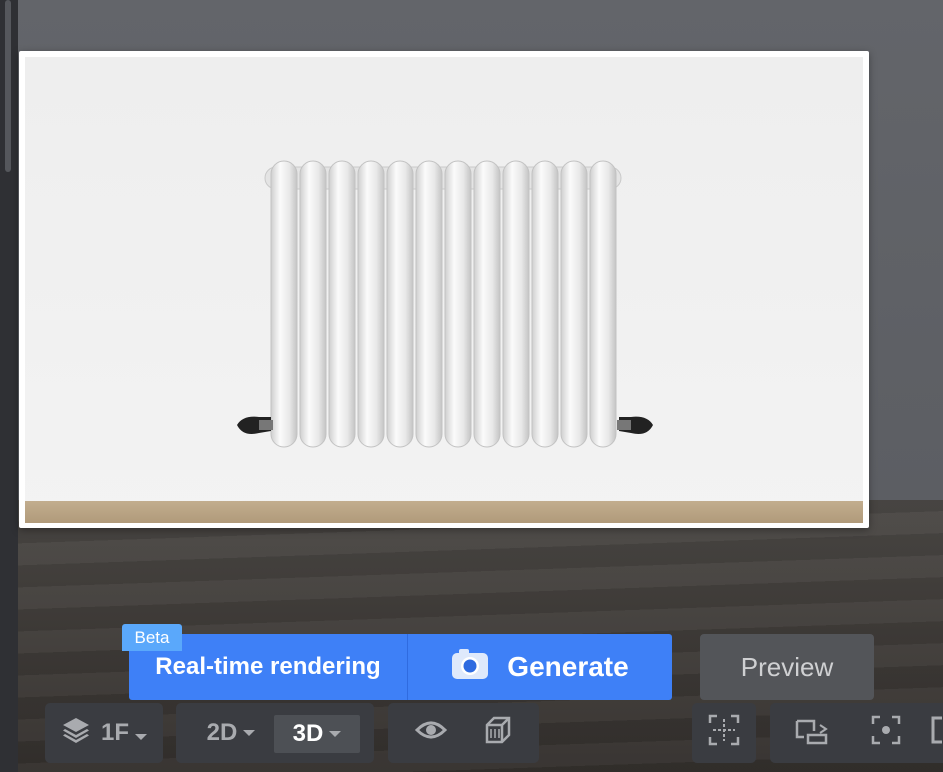  Describe the element at coordinates (308, 733) in the screenshot. I see `view-3d-label: 3D` at that location.